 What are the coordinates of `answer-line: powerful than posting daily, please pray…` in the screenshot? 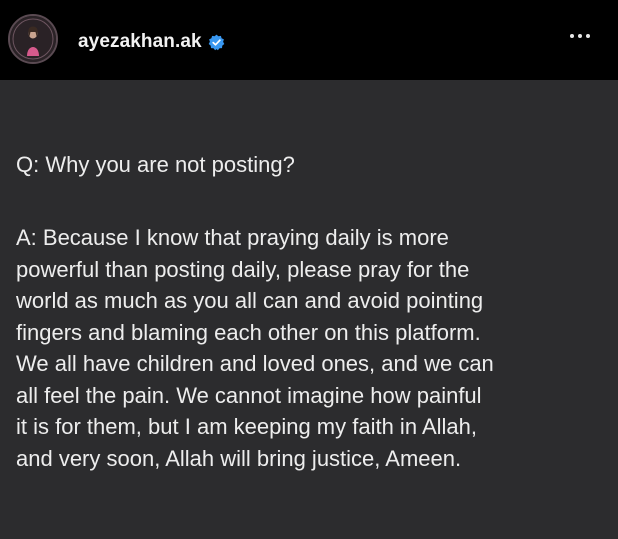 It's located at (243, 269).